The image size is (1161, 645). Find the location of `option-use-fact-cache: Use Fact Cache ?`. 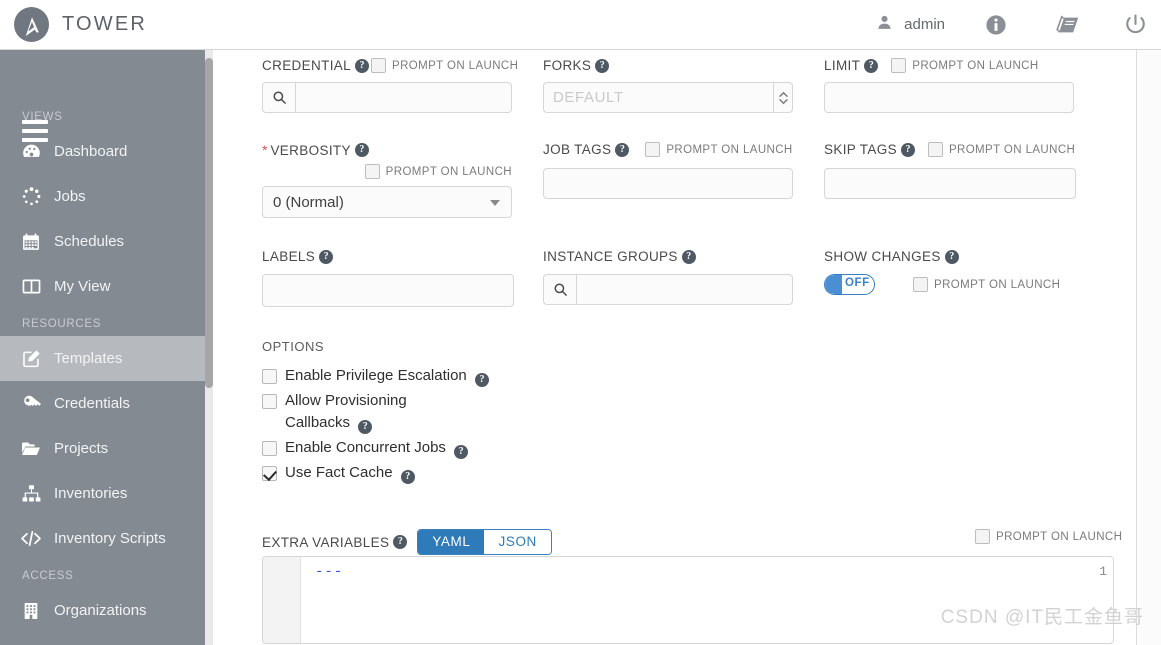

option-use-fact-cache: Use Fact Cache ? is located at coordinates (407, 473).